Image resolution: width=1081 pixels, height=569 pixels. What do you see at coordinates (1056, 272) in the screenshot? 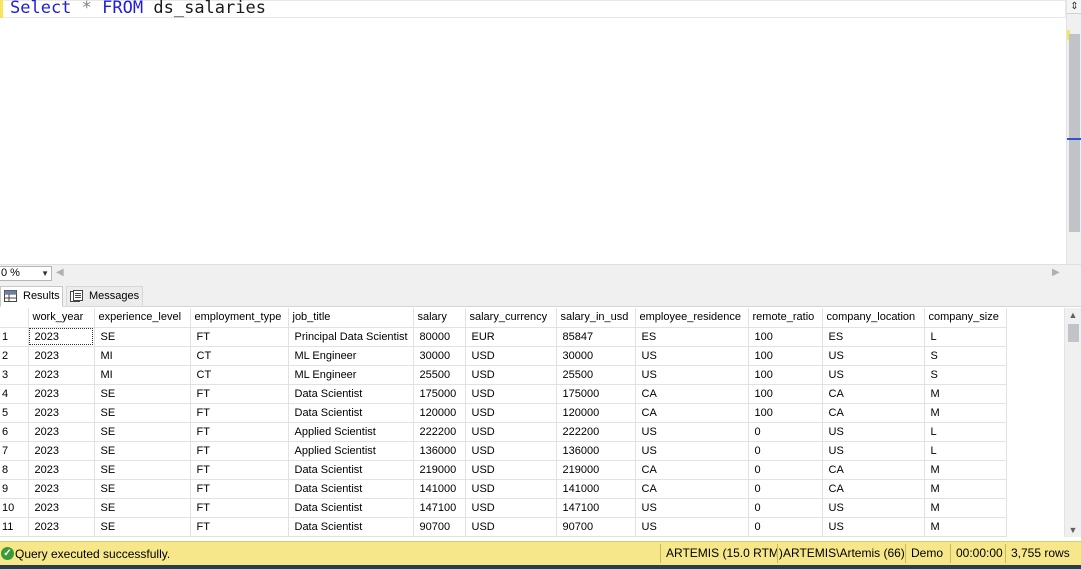
I see `scroll-right-icon: ▶` at bounding box center [1056, 272].